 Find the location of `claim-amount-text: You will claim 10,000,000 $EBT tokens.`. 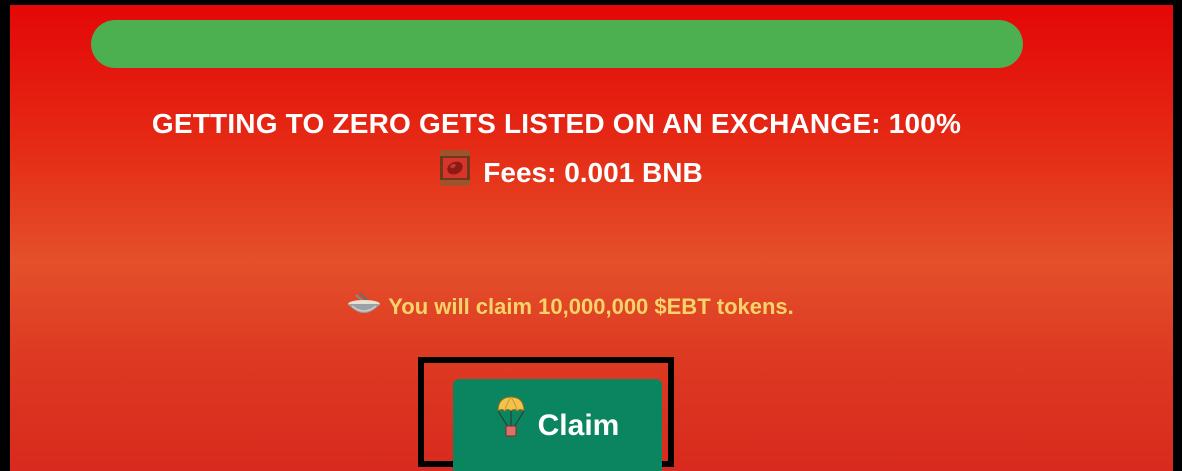

claim-amount-text: You will claim 10,000,000 $EBT tokens. is located at coordinates (591, 306).